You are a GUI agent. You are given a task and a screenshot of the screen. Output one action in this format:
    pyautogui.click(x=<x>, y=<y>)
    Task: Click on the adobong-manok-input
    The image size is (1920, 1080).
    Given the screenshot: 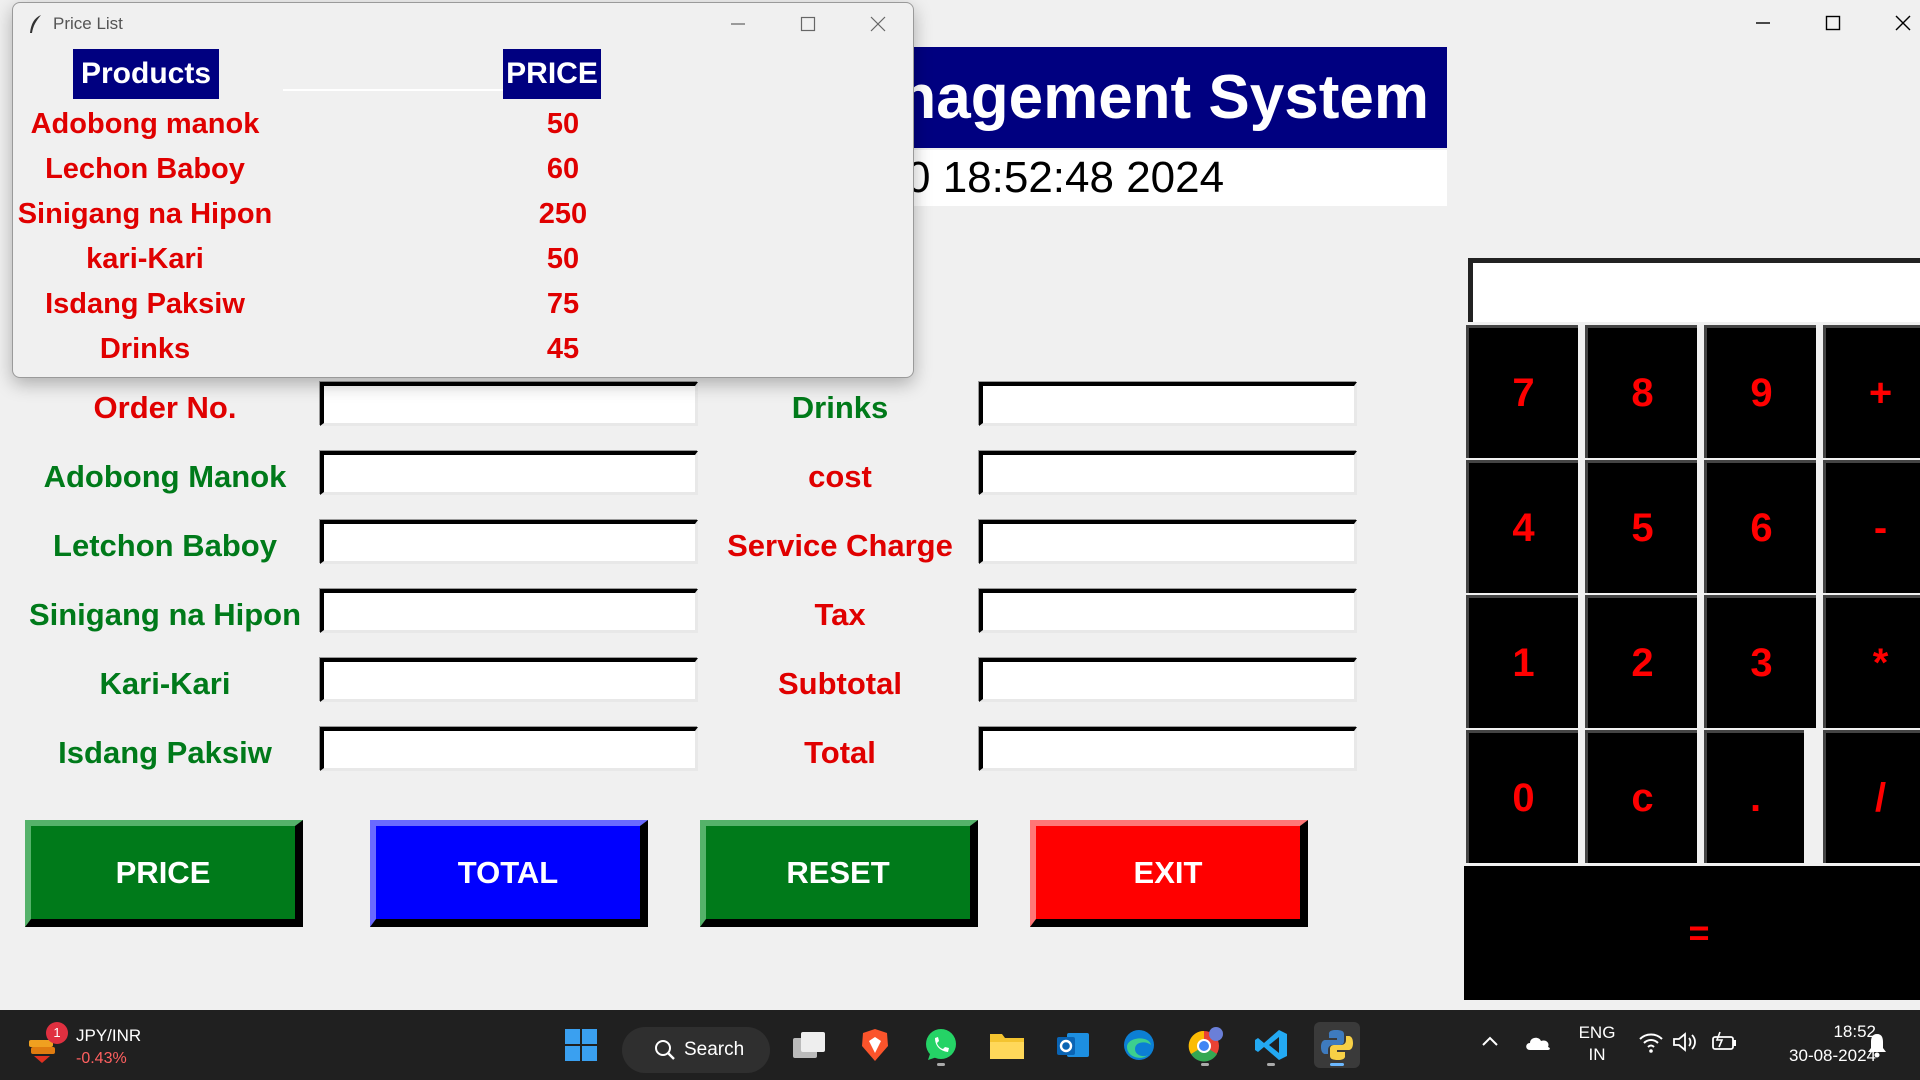 What is the action you would take?
    pyautogui.click(x=509, y=473)
    